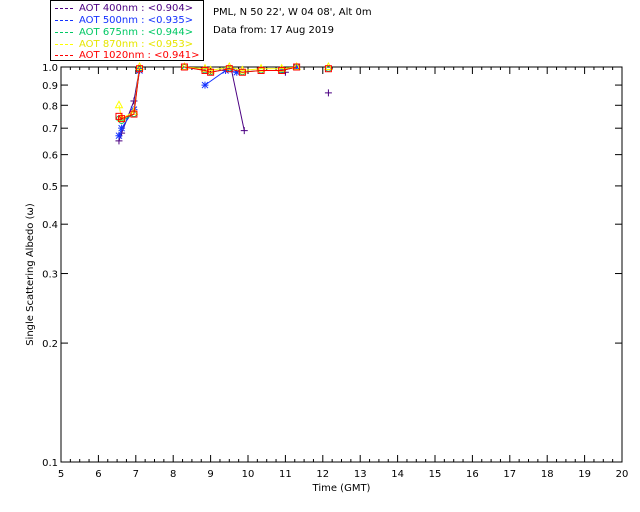 Image resolution: width=640 pixels, height=512 pixels. What do you see at coordinates (61, 474) in the screenshot?
I see `x-tick-label: 5` at bounding box center [61, 474].